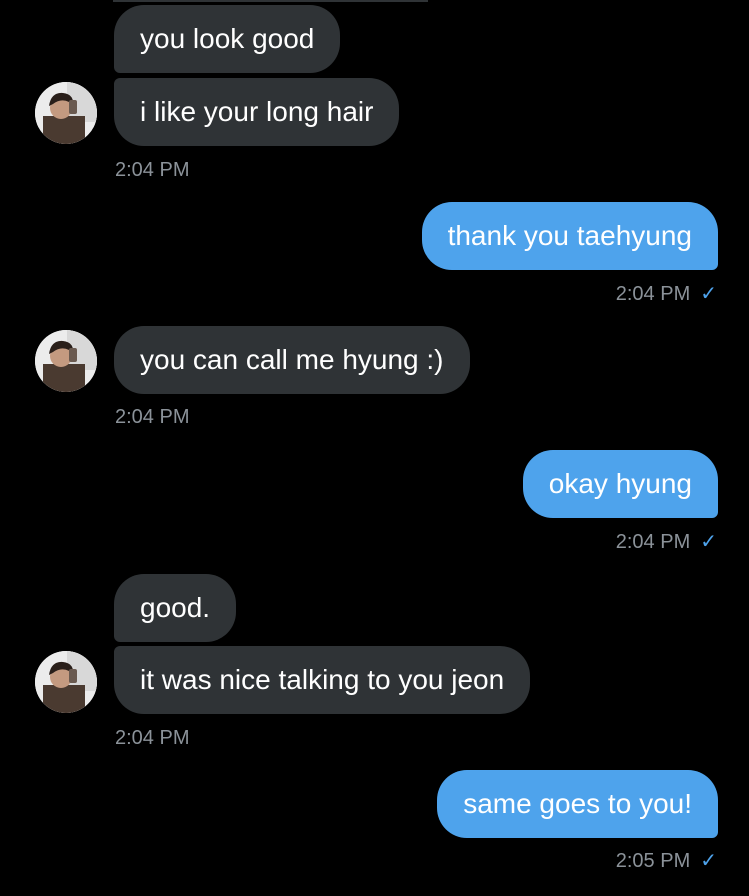 This screenshot has height=896, width=749. Describe the element at coordinates (292, 360) in the screenshot. I see `received-message-bubble: you can call me hyung :)` at that location.